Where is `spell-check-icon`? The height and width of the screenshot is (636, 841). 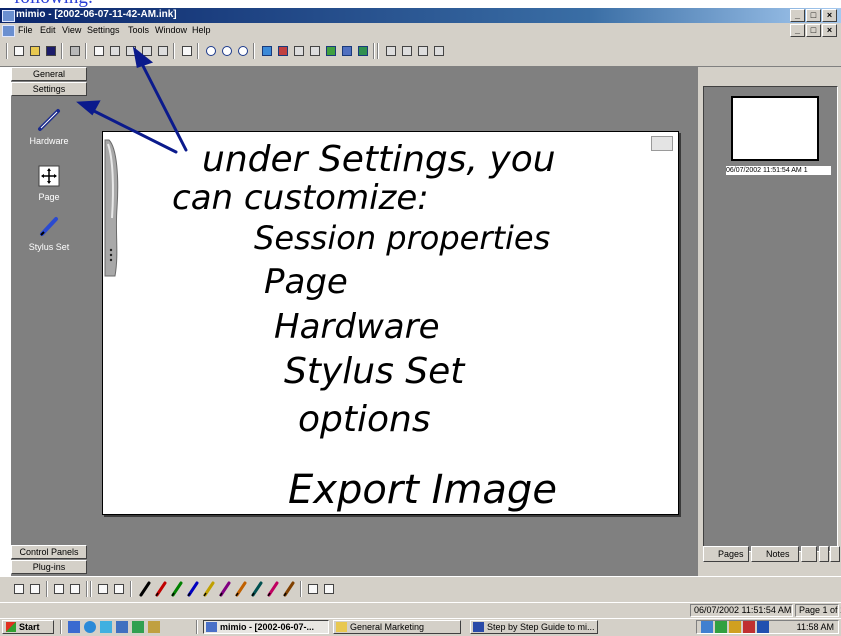
spell-check-icon is located at coordinates (315, 51).